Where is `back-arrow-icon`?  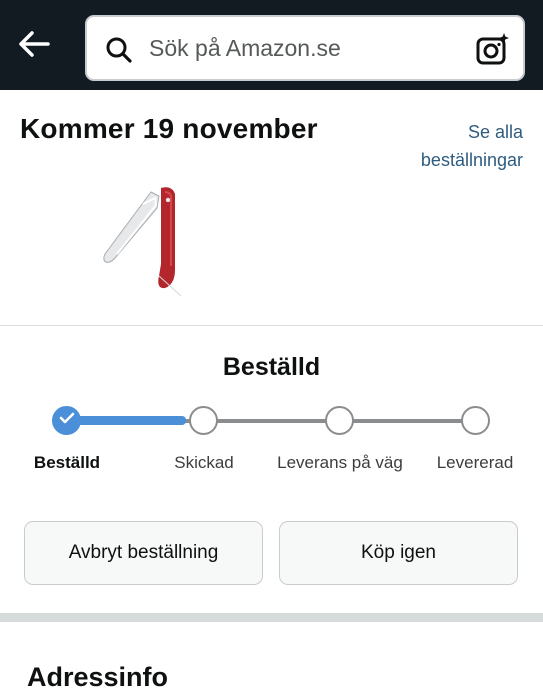
back-arrow-icon is located at coordinates (34, 46).